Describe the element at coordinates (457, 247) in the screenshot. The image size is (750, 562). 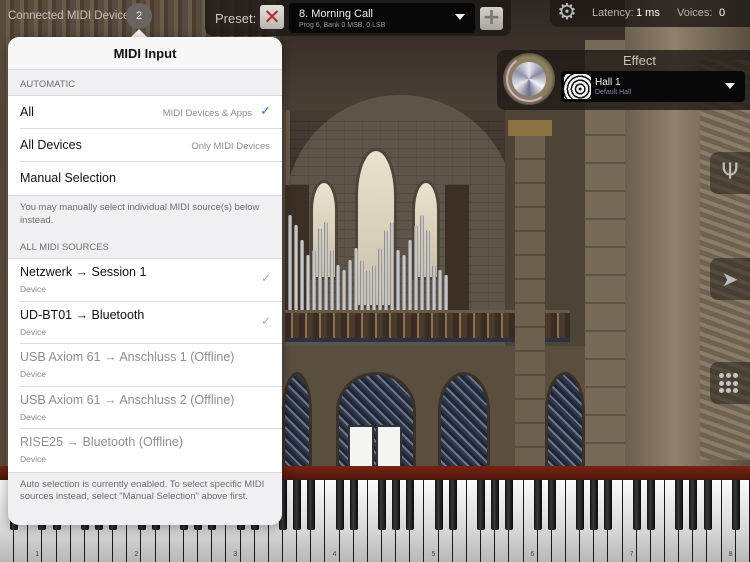
I see `organ-case-right` at that location.